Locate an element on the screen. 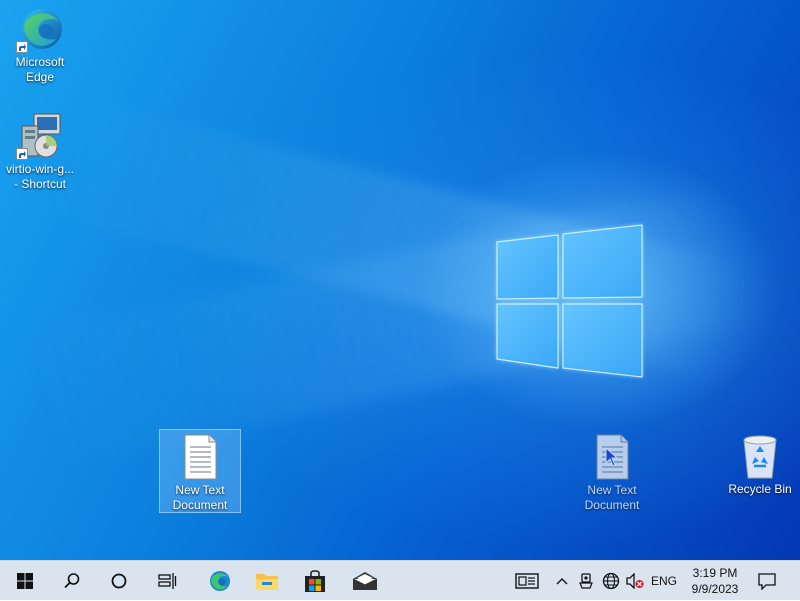 This screenshot has height=601, width=800. mail-icon is located at coordinates (365, 581).